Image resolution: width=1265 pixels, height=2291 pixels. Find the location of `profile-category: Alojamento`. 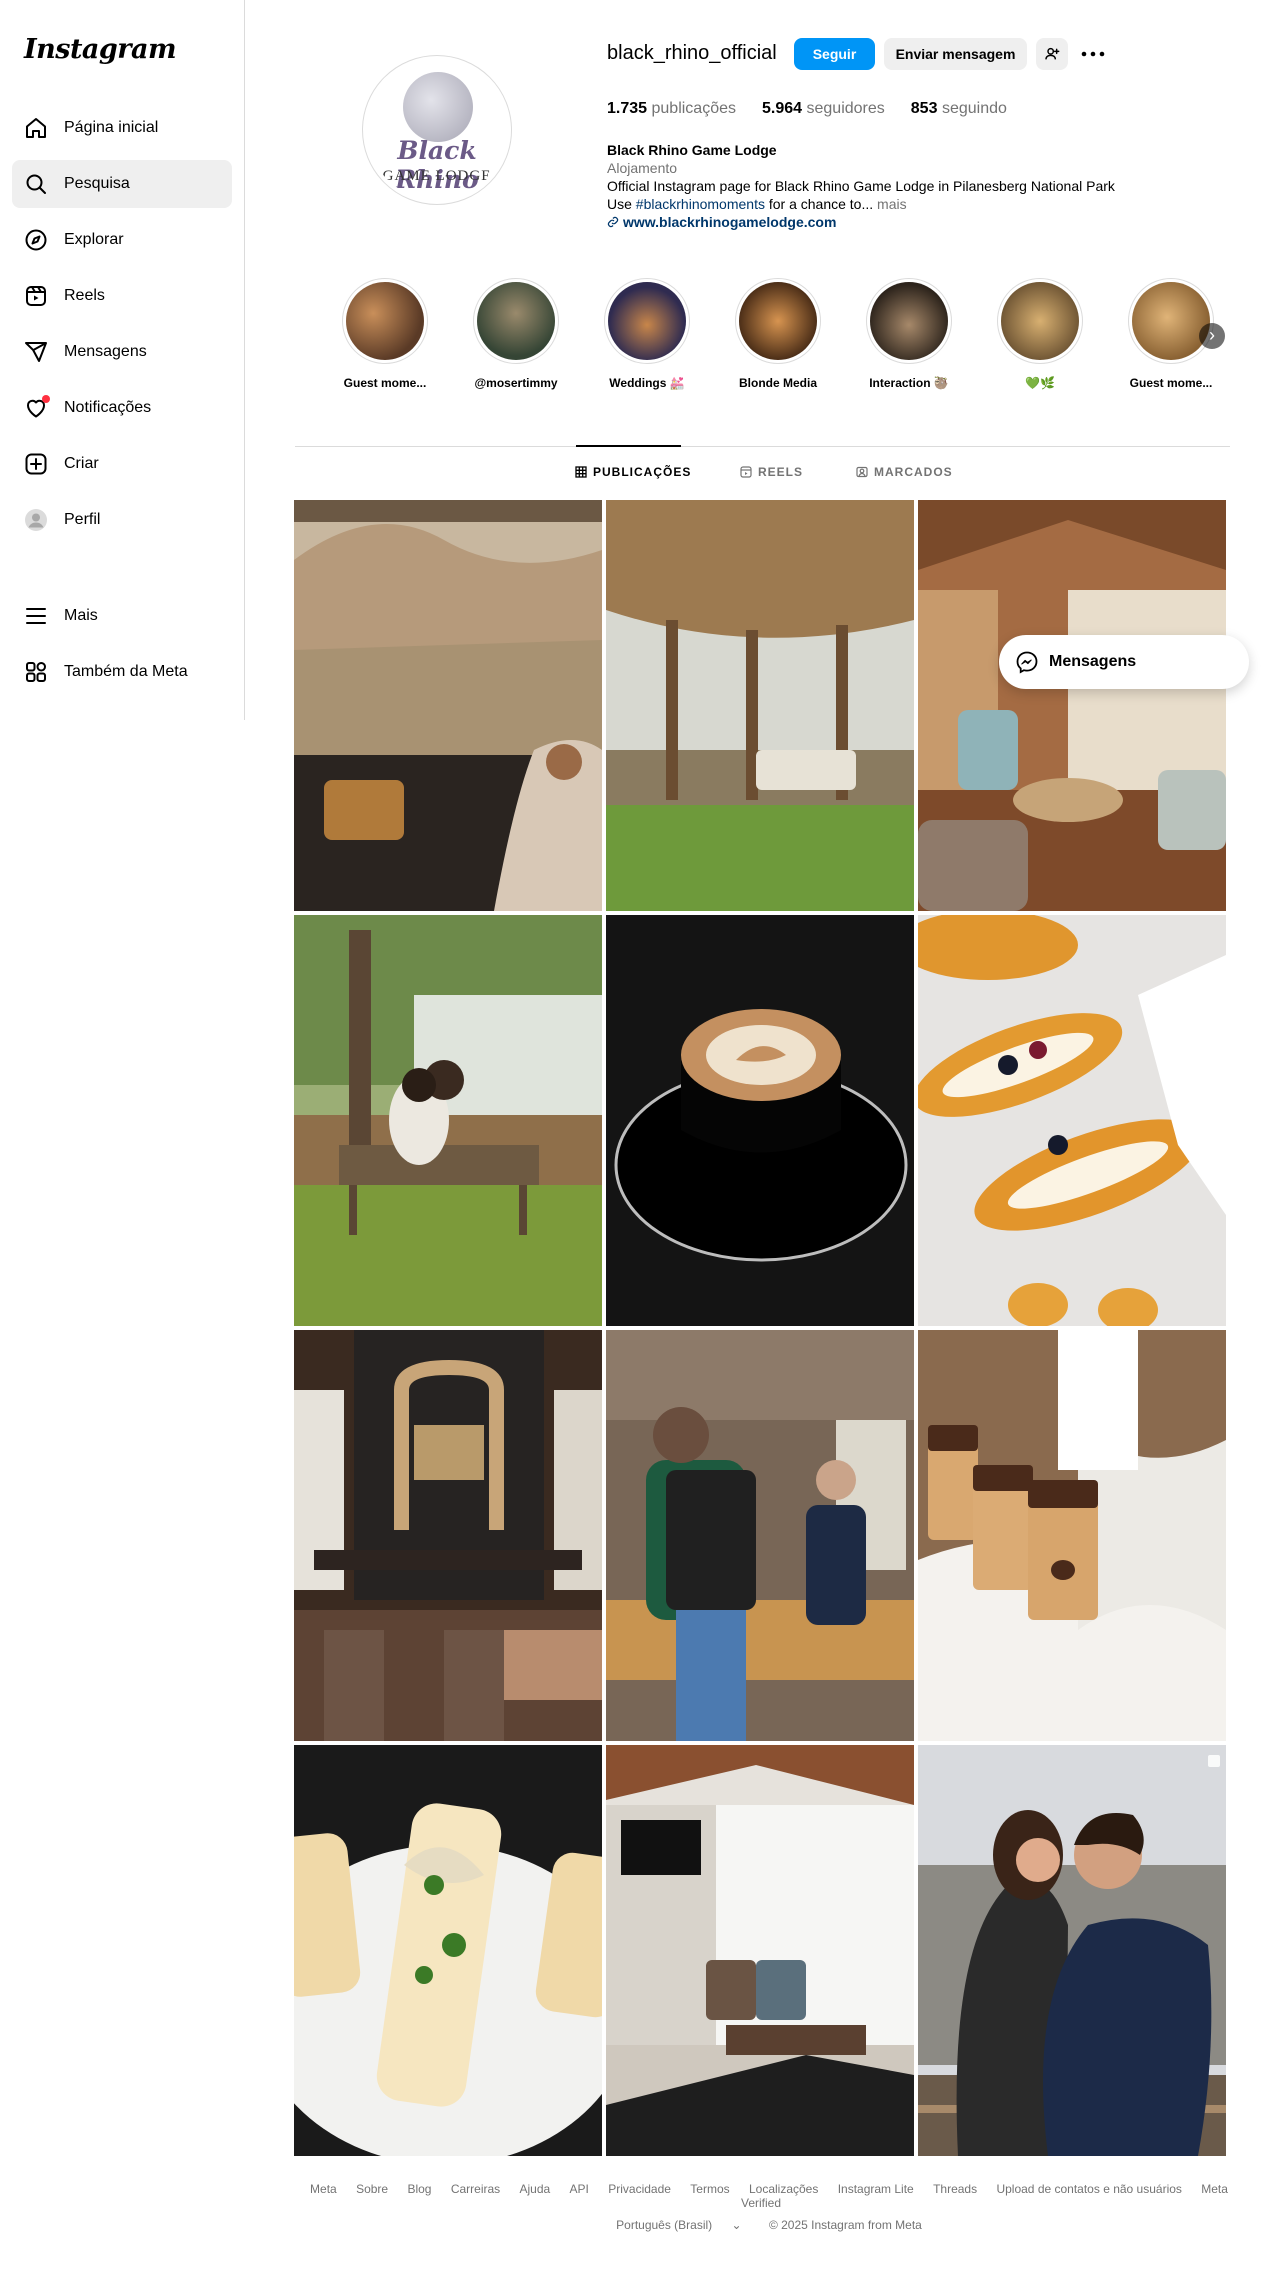

profile-category: Alojamento is located at coordinates (642, 168).